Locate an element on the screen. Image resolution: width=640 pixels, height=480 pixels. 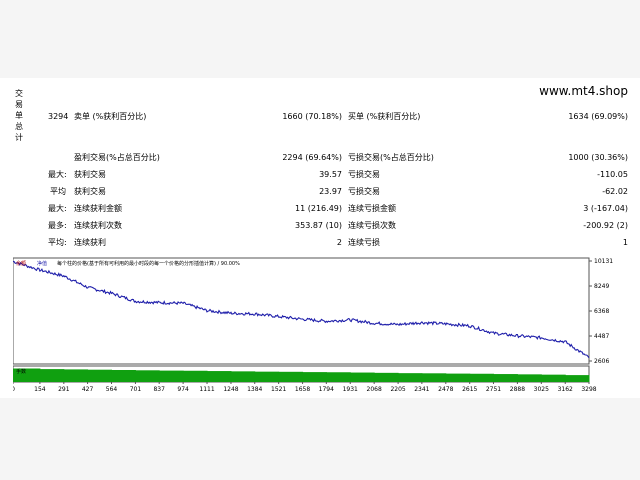
volume-label: 手数 is located at coordinates (21, 371).